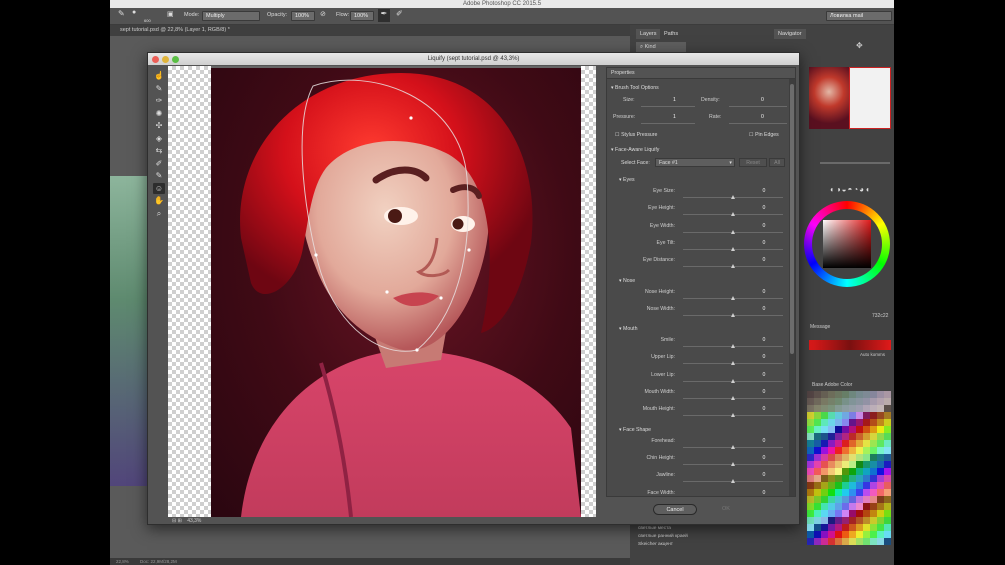 This screenshot has height=565, width=1005. I want to click on rate-slider, so click(758, 123).